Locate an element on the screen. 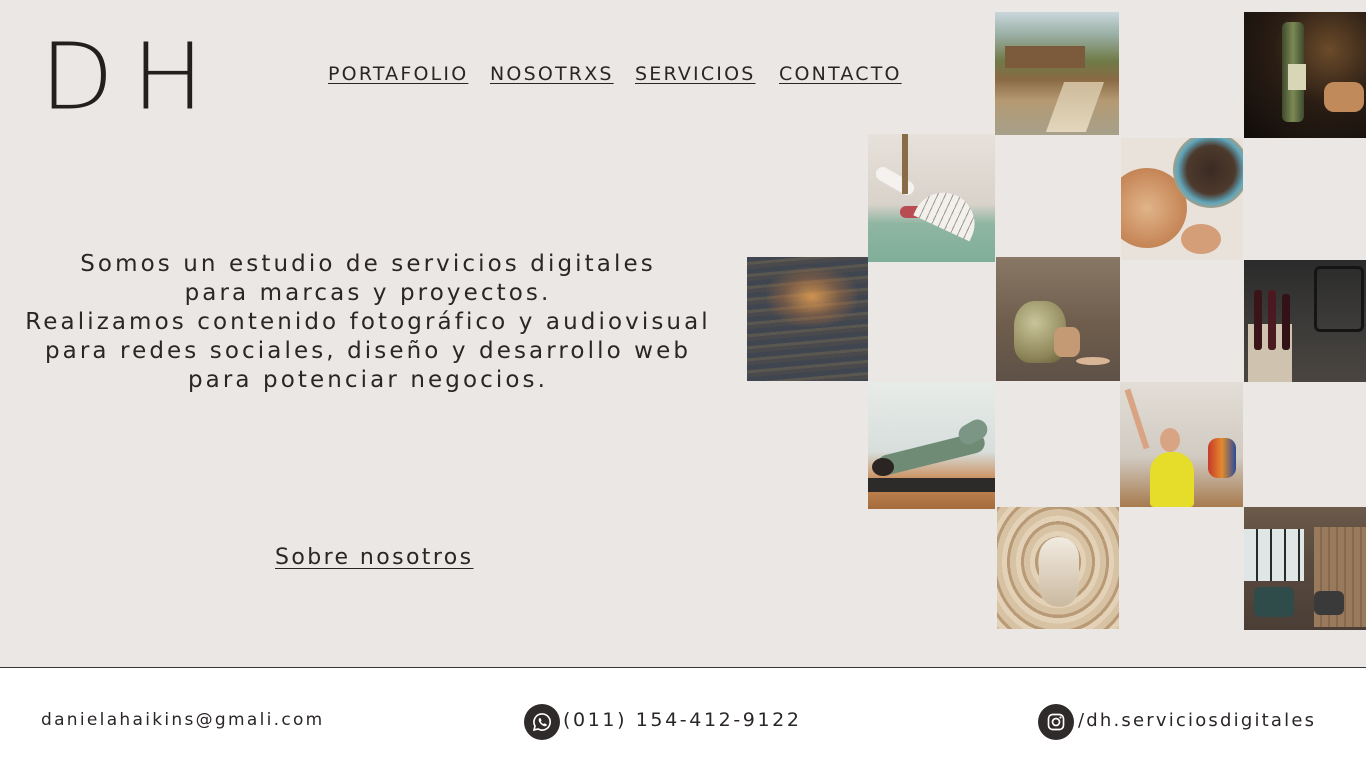 This screenshot has height=768, width=1366. footer-phone: (011) 154-412-9122 is located at coordinates (682, 720).